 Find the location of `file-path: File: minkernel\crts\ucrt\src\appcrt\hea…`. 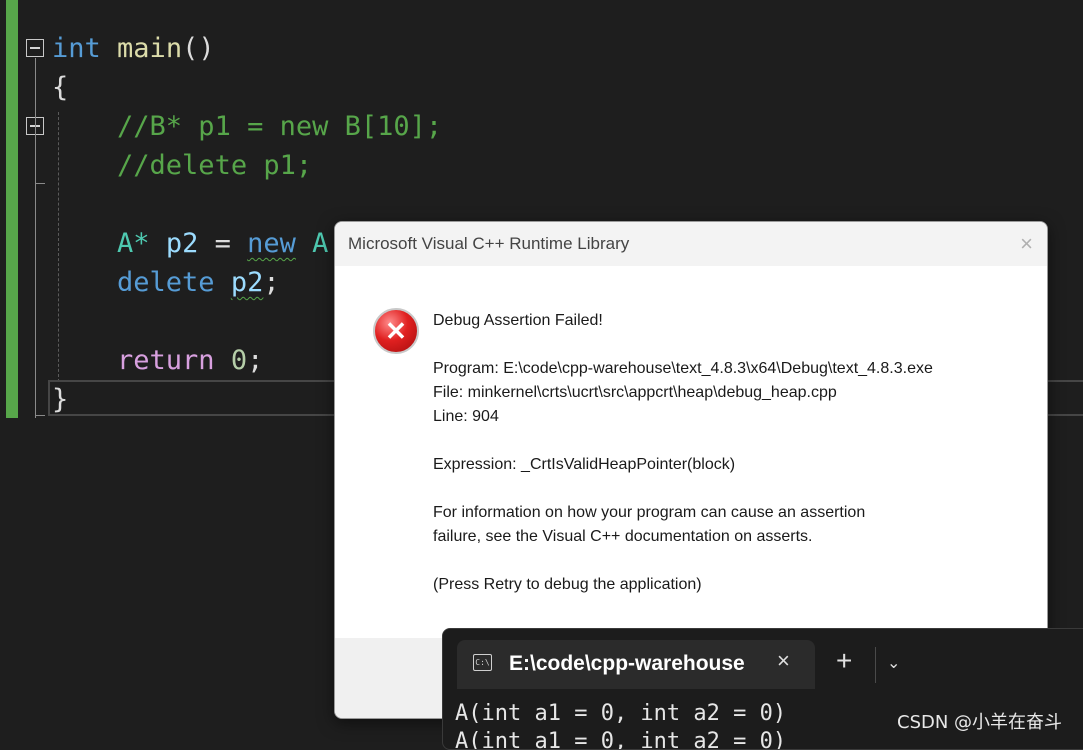

file-path: File: minkernel\crts\ucrt\src\appcrt\hea… is located at coordinates (635, 392).